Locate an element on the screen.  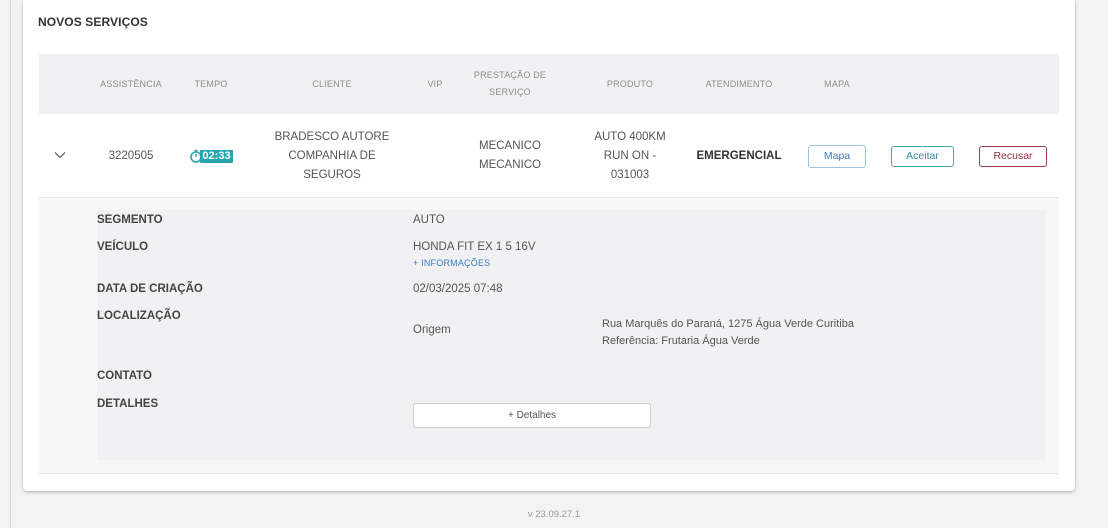
header-prestacao-line2: SERVIÇO is located at coordinates (510, 92).